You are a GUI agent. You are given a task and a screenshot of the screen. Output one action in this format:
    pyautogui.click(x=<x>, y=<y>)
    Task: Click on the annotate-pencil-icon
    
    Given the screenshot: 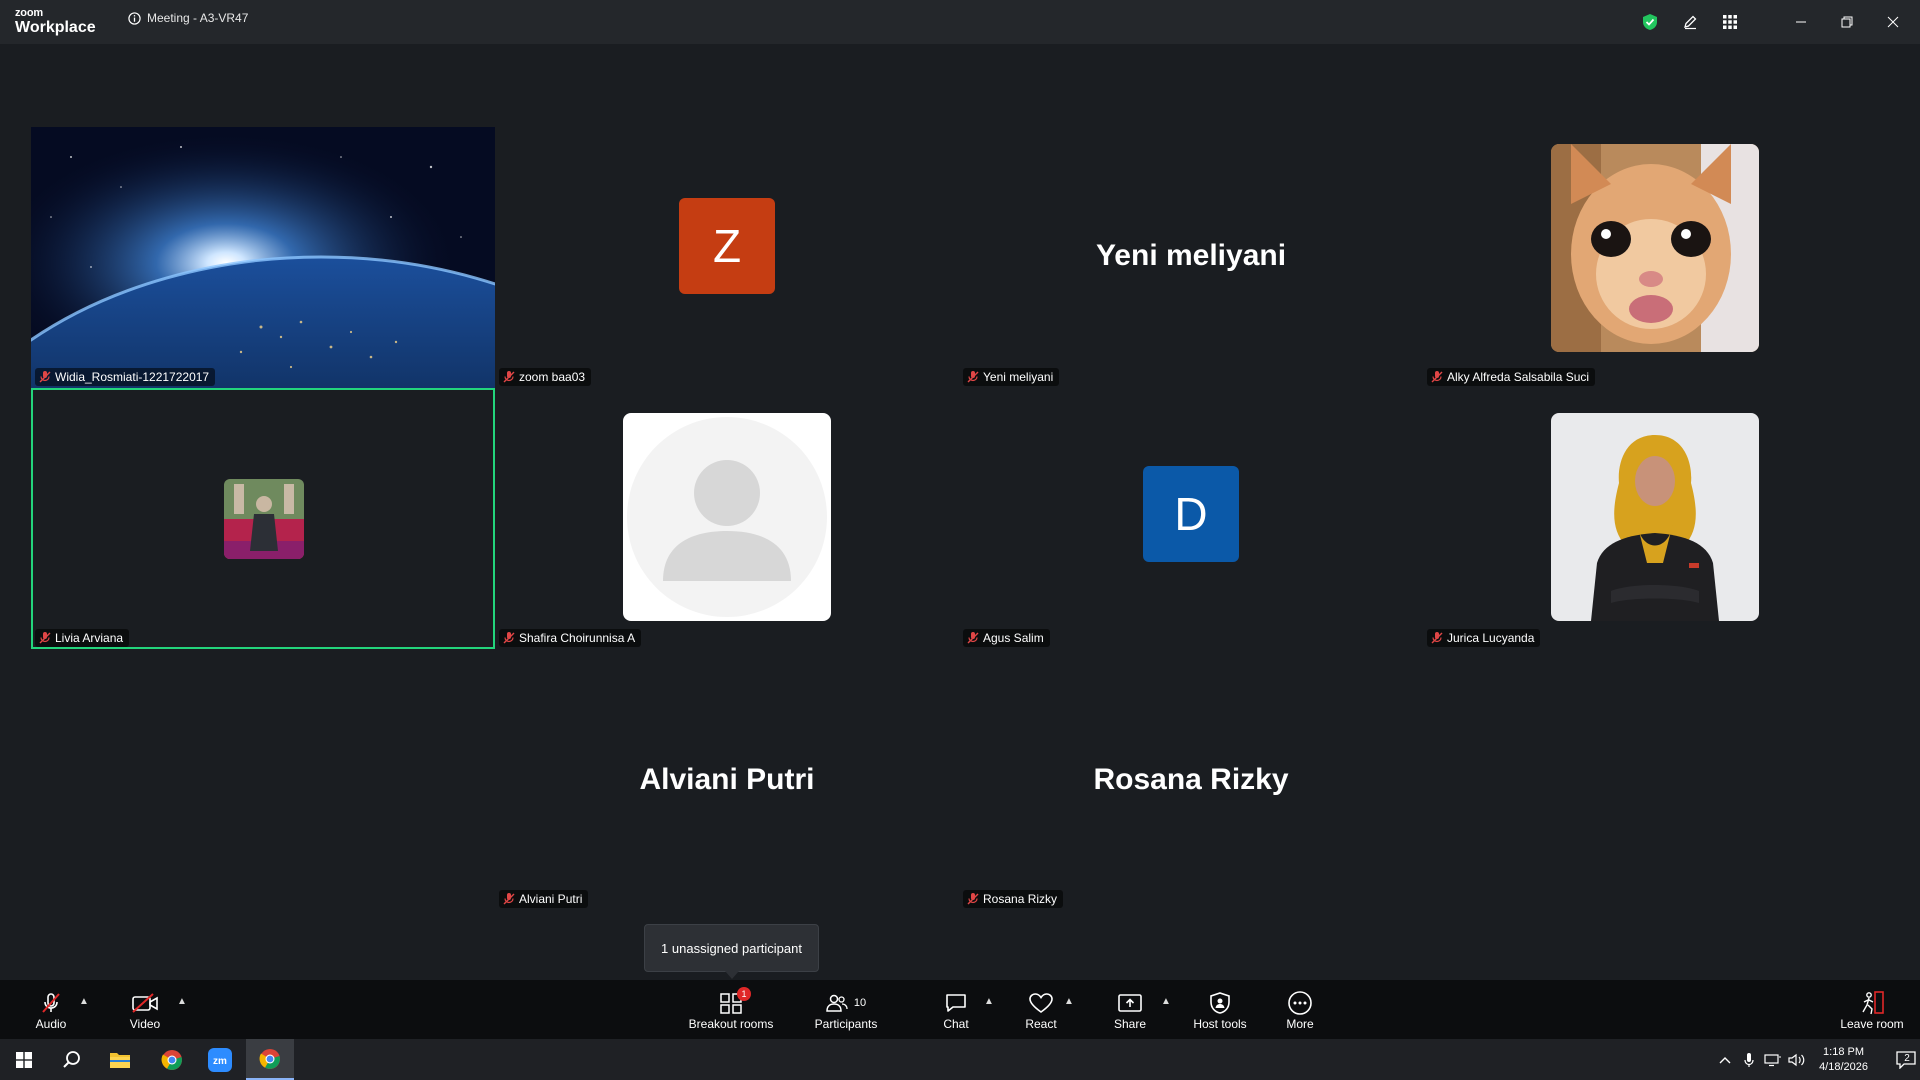 What is the action you would take?
    pyautogui.click(x=1690, y=22)
    